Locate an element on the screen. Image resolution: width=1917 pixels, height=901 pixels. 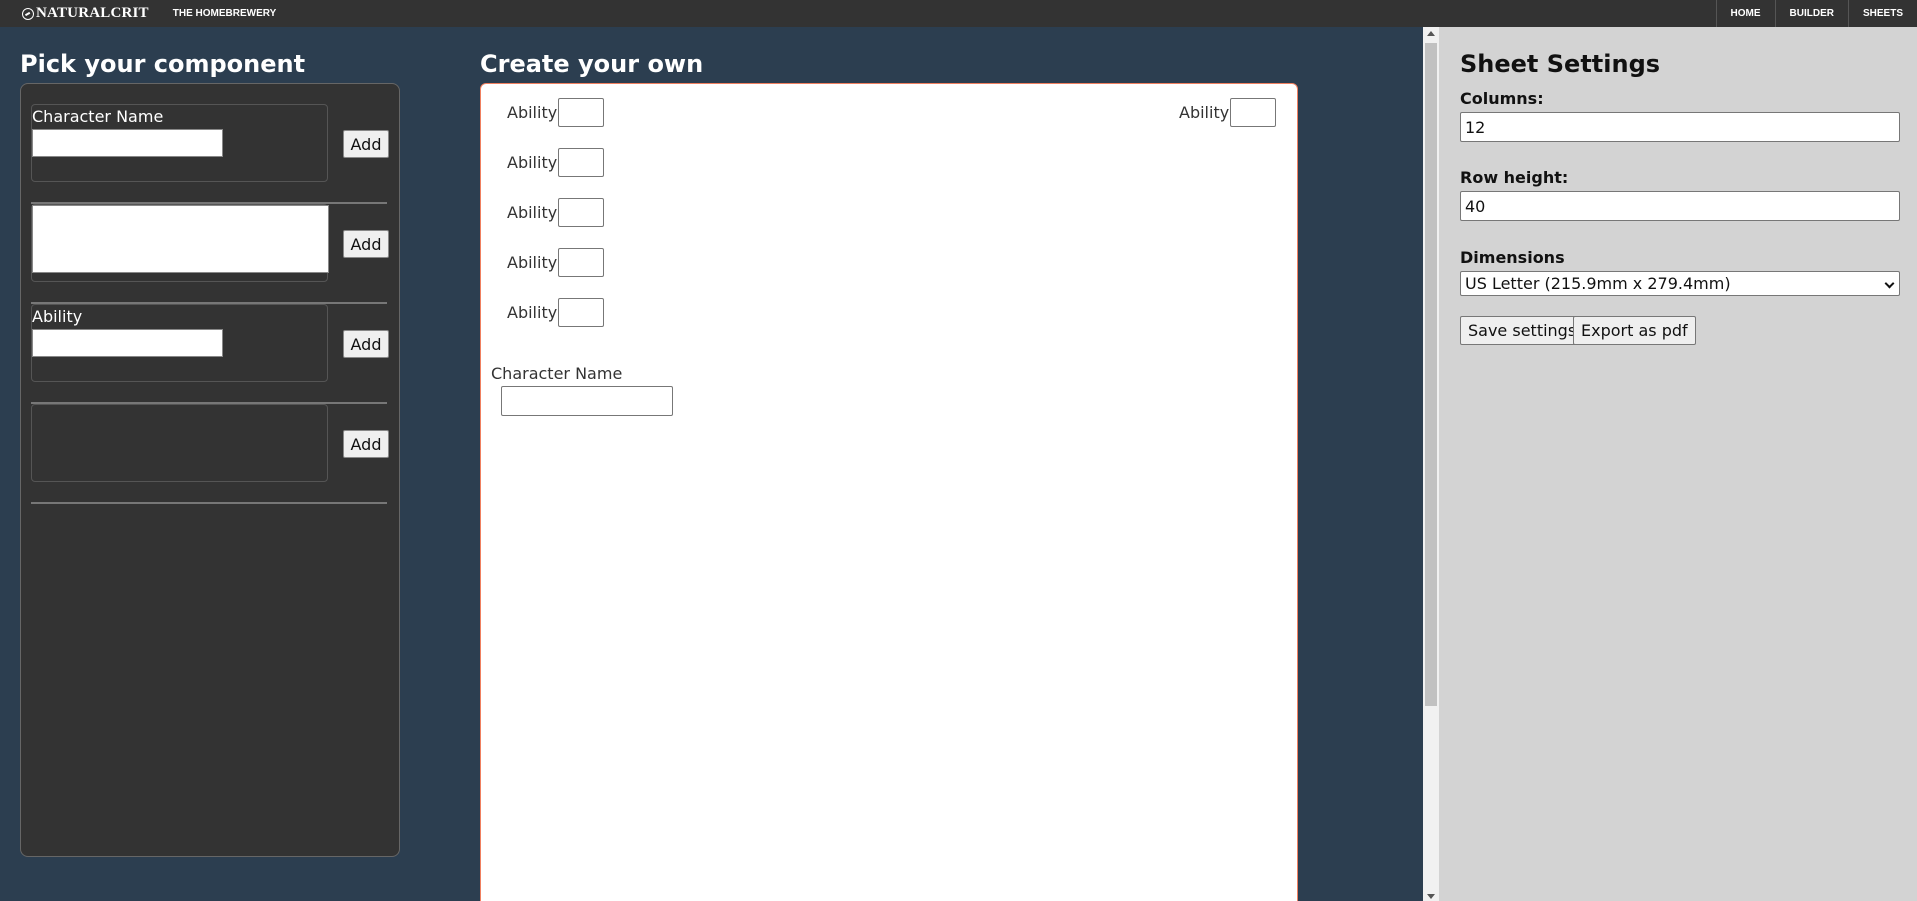
component-label: Character Name is located at coordinates (98, 116).